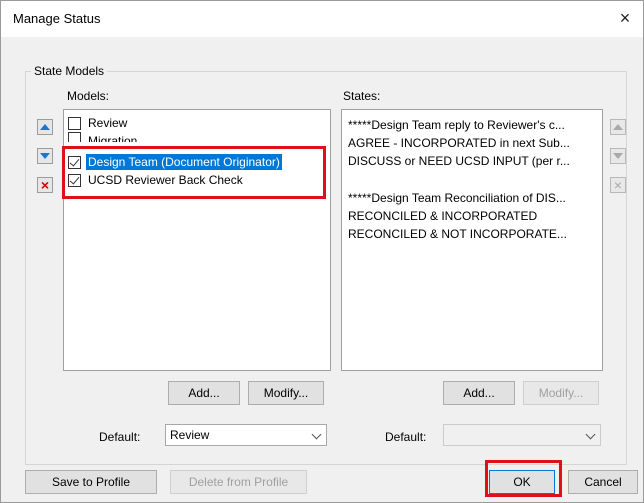 The width and height of the screenshot is (644, 503). What do you see at coordinates (625, 19) in the screenshot?
I see `close-icon: ×` at bounding box center [625, 19].